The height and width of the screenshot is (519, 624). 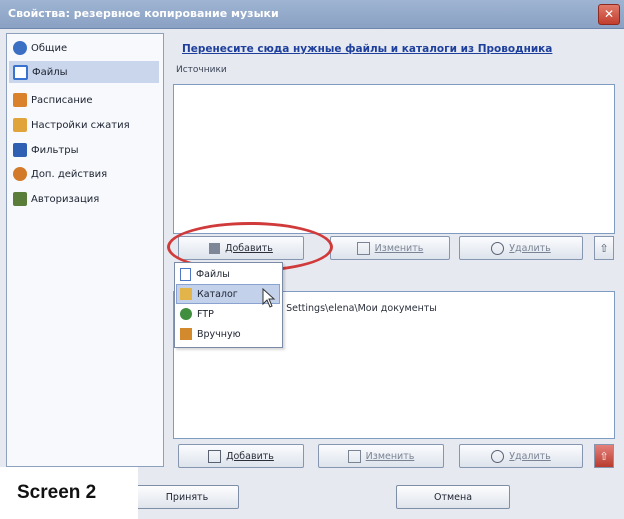 I want to click on move-up-button: ⇧, so click(x=604, y=248).